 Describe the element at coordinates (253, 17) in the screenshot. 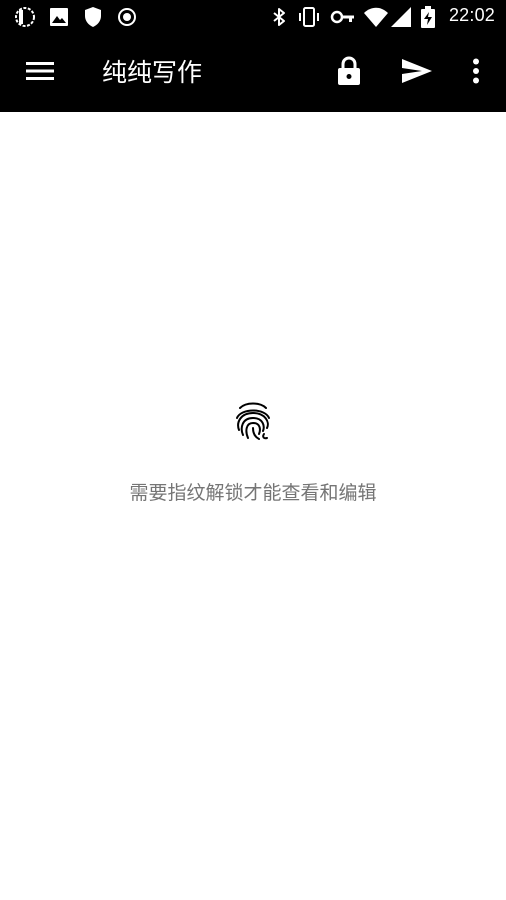

I see `status-bar: 22:02` at that location.